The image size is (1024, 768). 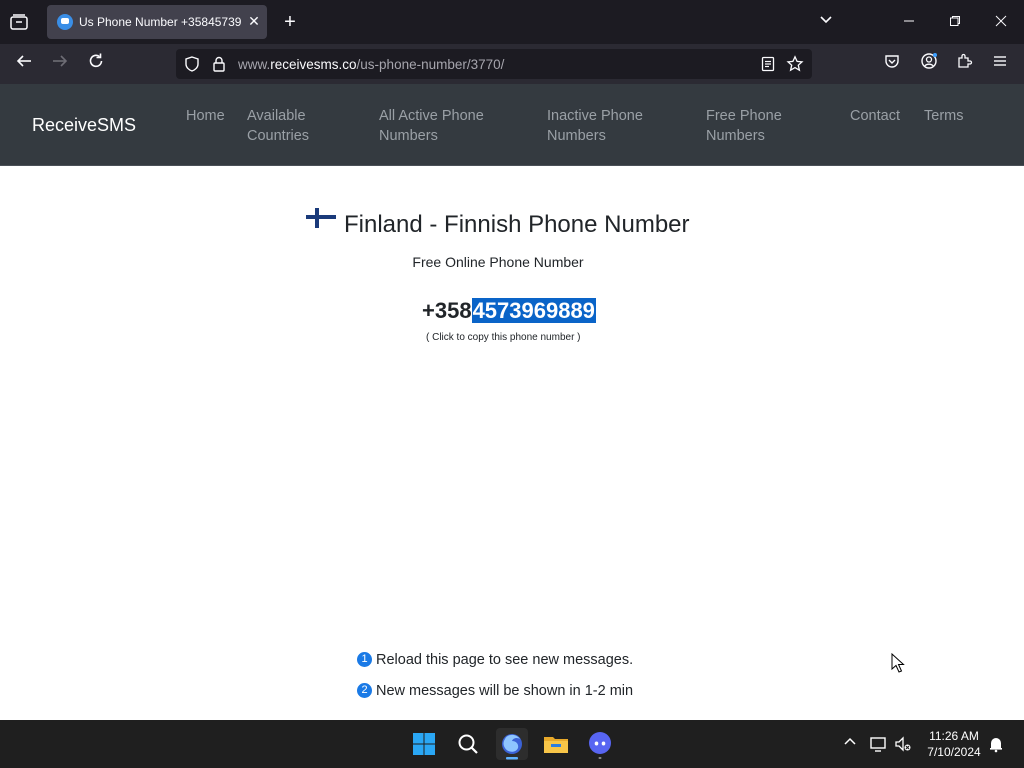 I want to click on nav-link-label: Available, so click(x=276, y=116).